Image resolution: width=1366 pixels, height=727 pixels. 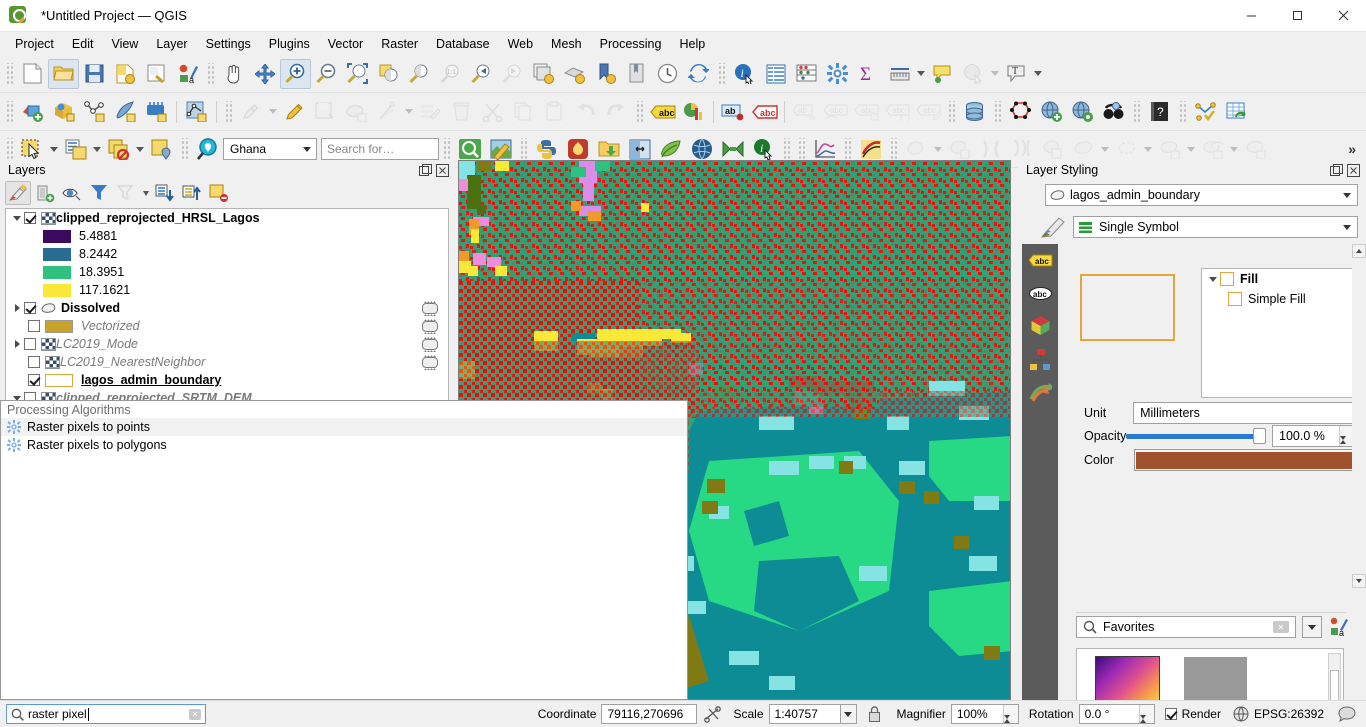 I want to click on clear-search-icon: ✕, so click(x=1281, y=627).